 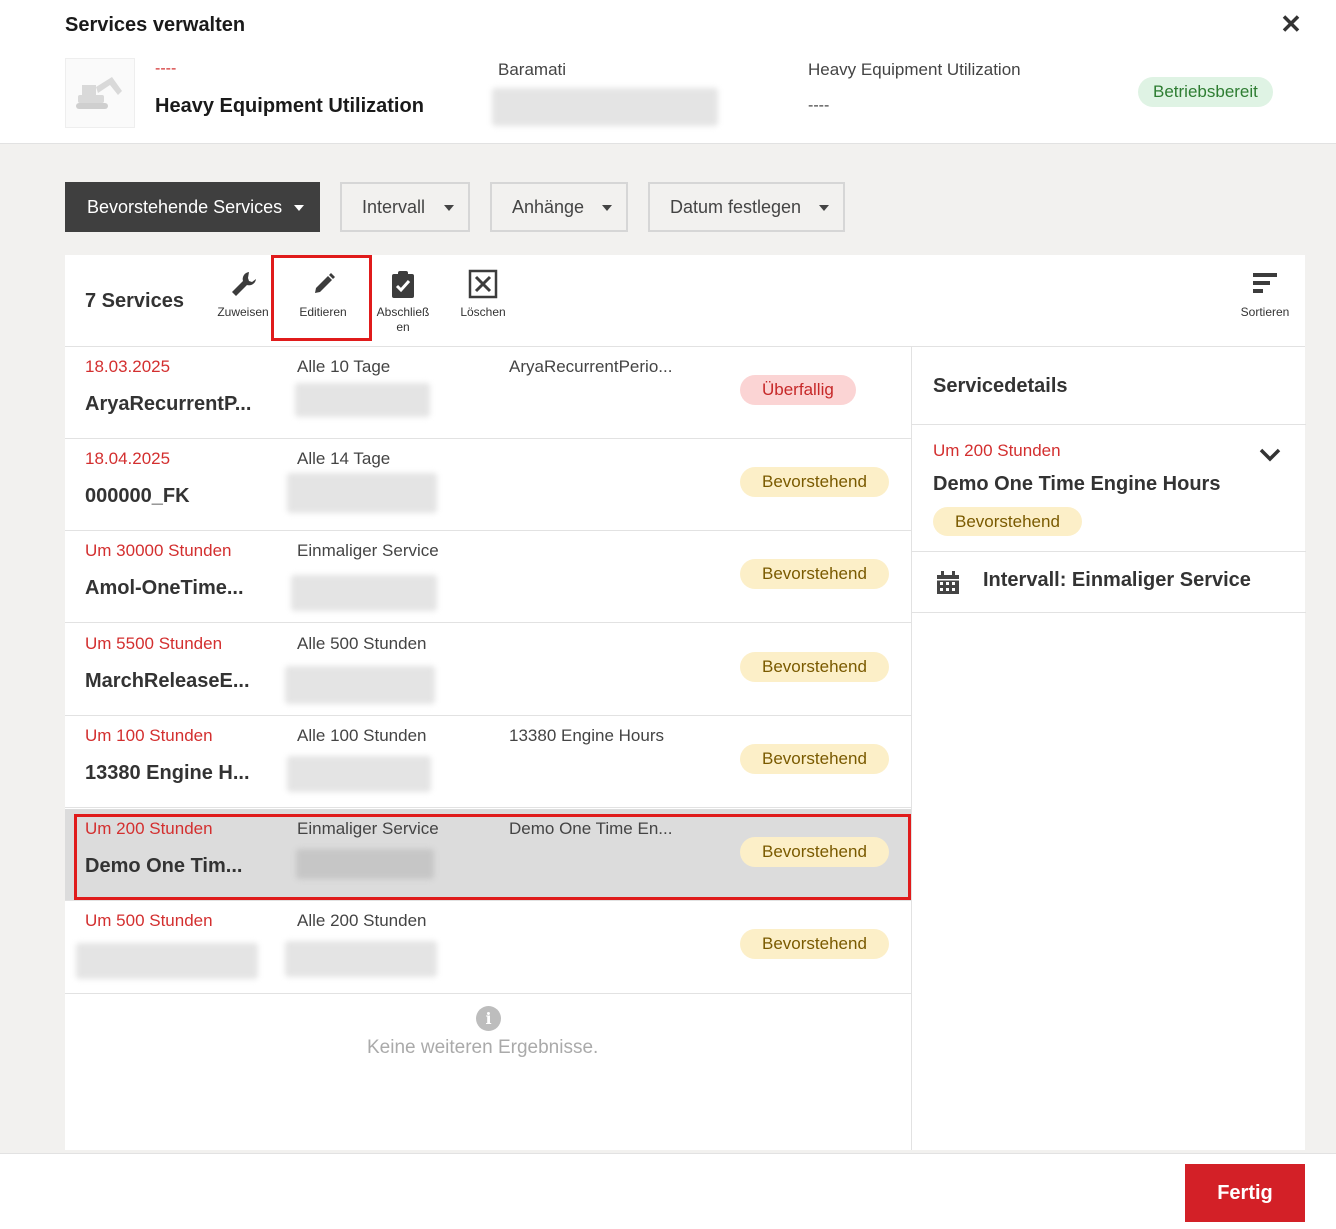 I want to click on delete-box-icon, so click(x=483, y=284).